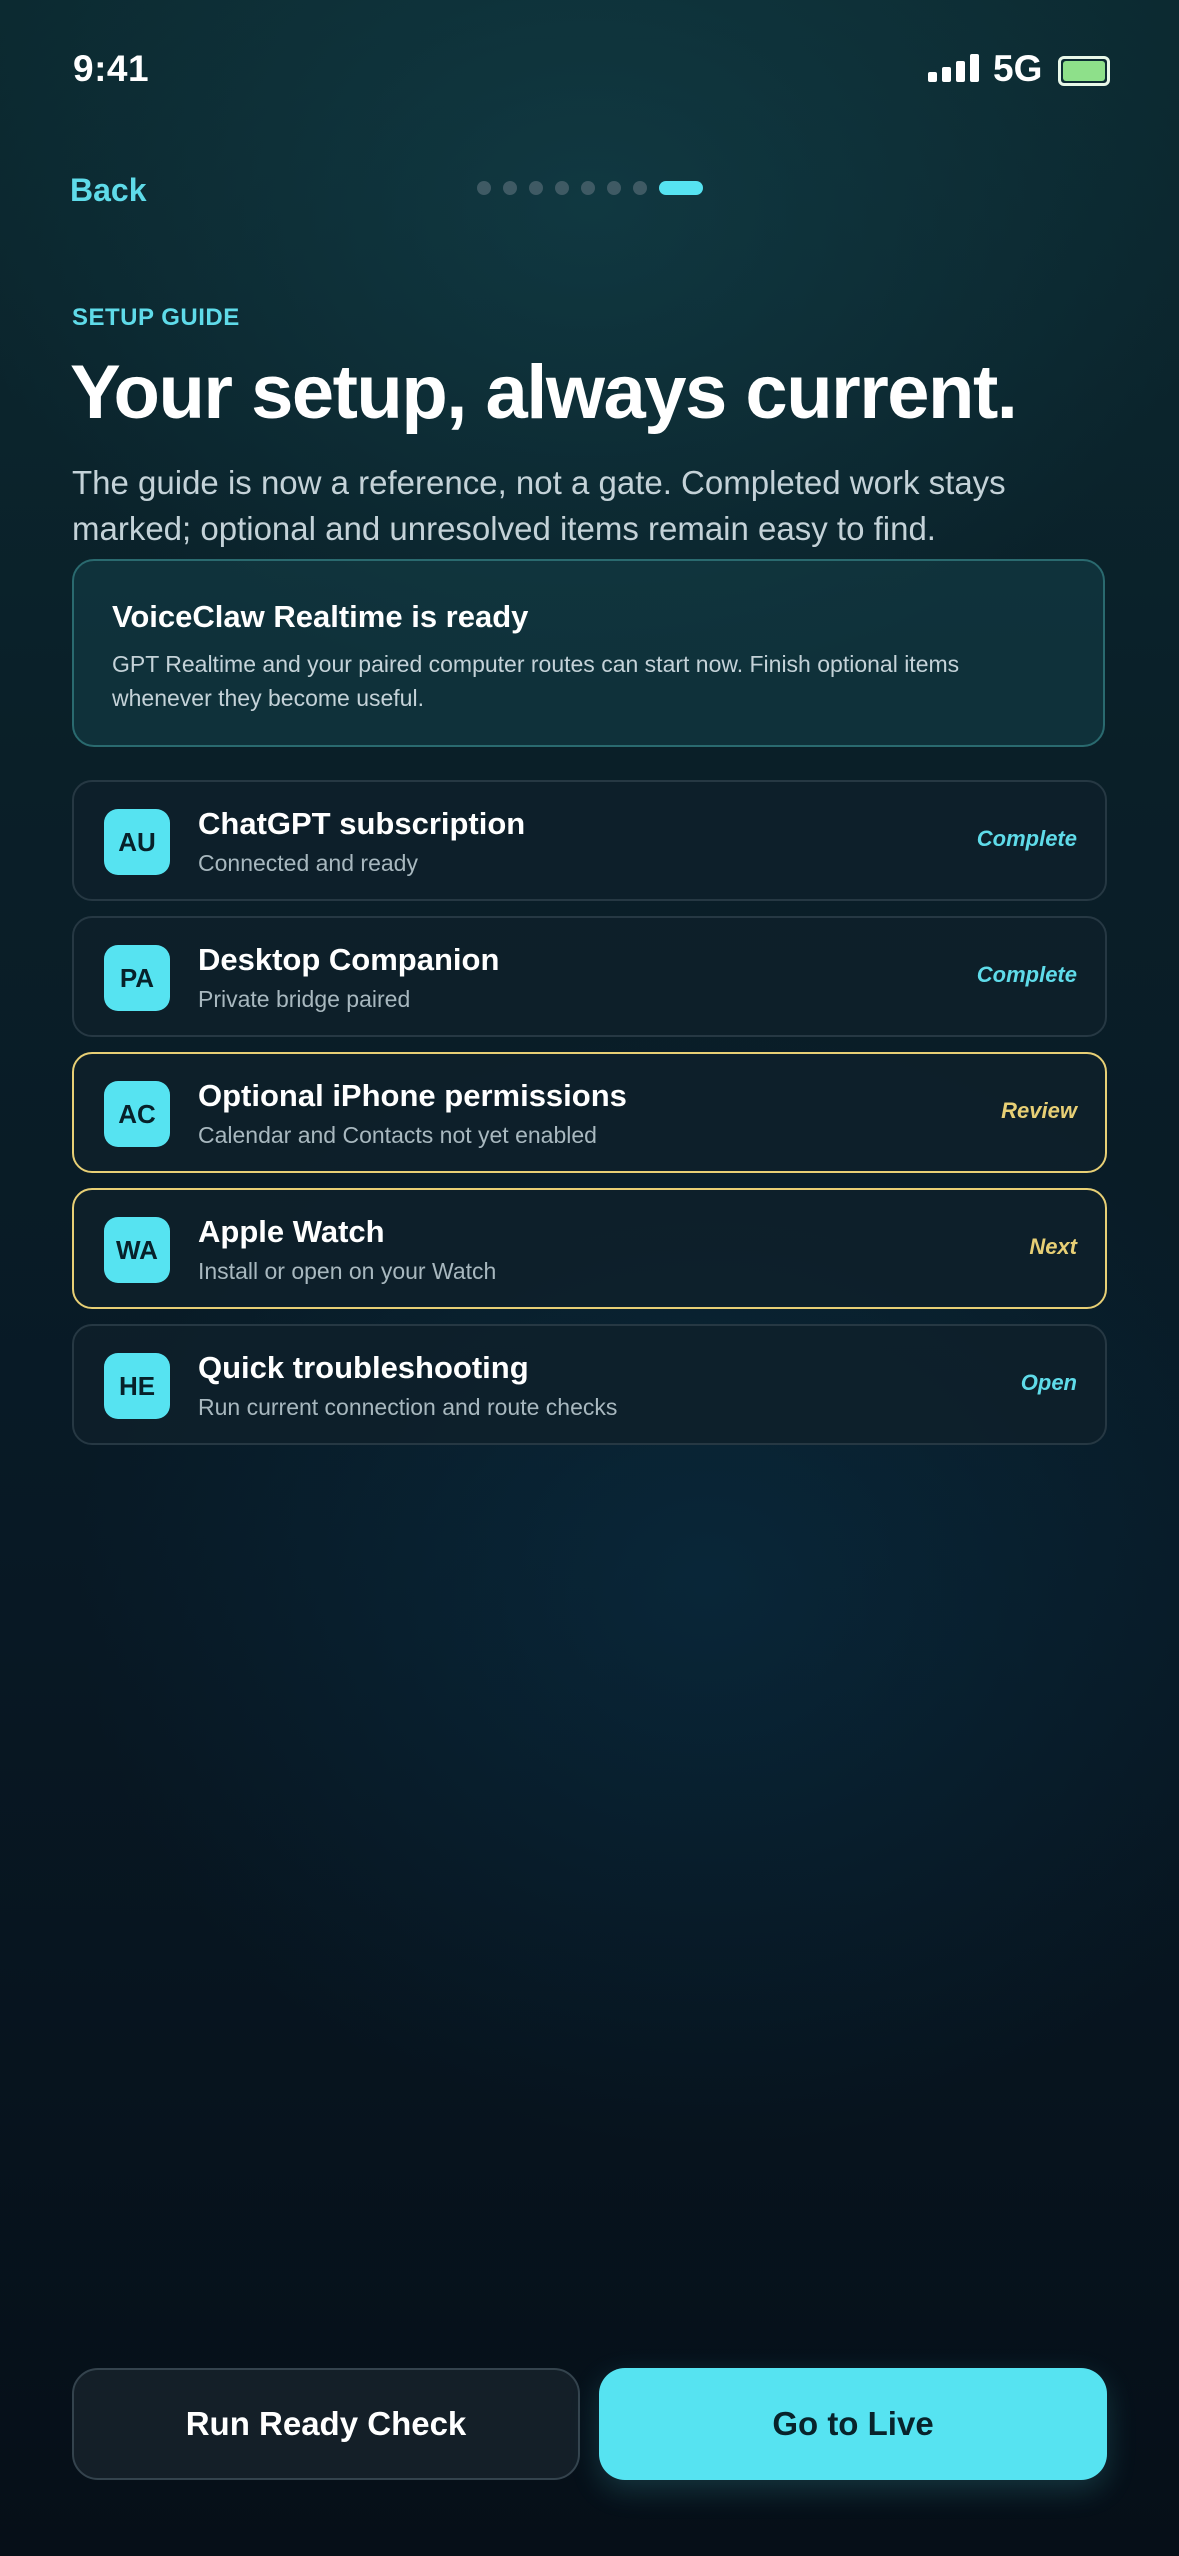  Describe the element at coordinates (853, 2424) in the screenshot. I see `go-to-live-button: Go to Live` at that location.